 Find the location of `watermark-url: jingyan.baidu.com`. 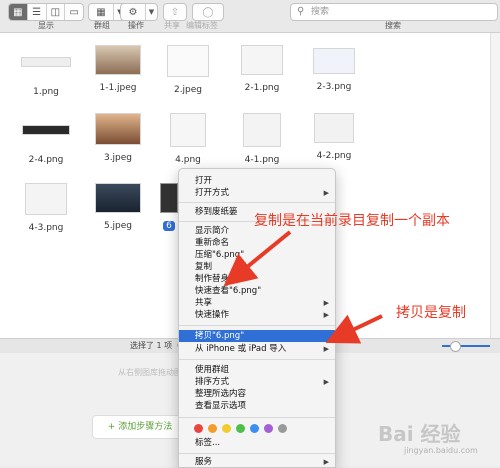

watermark-url: jingyan.baidu.com is located at coordinates (441, 450).